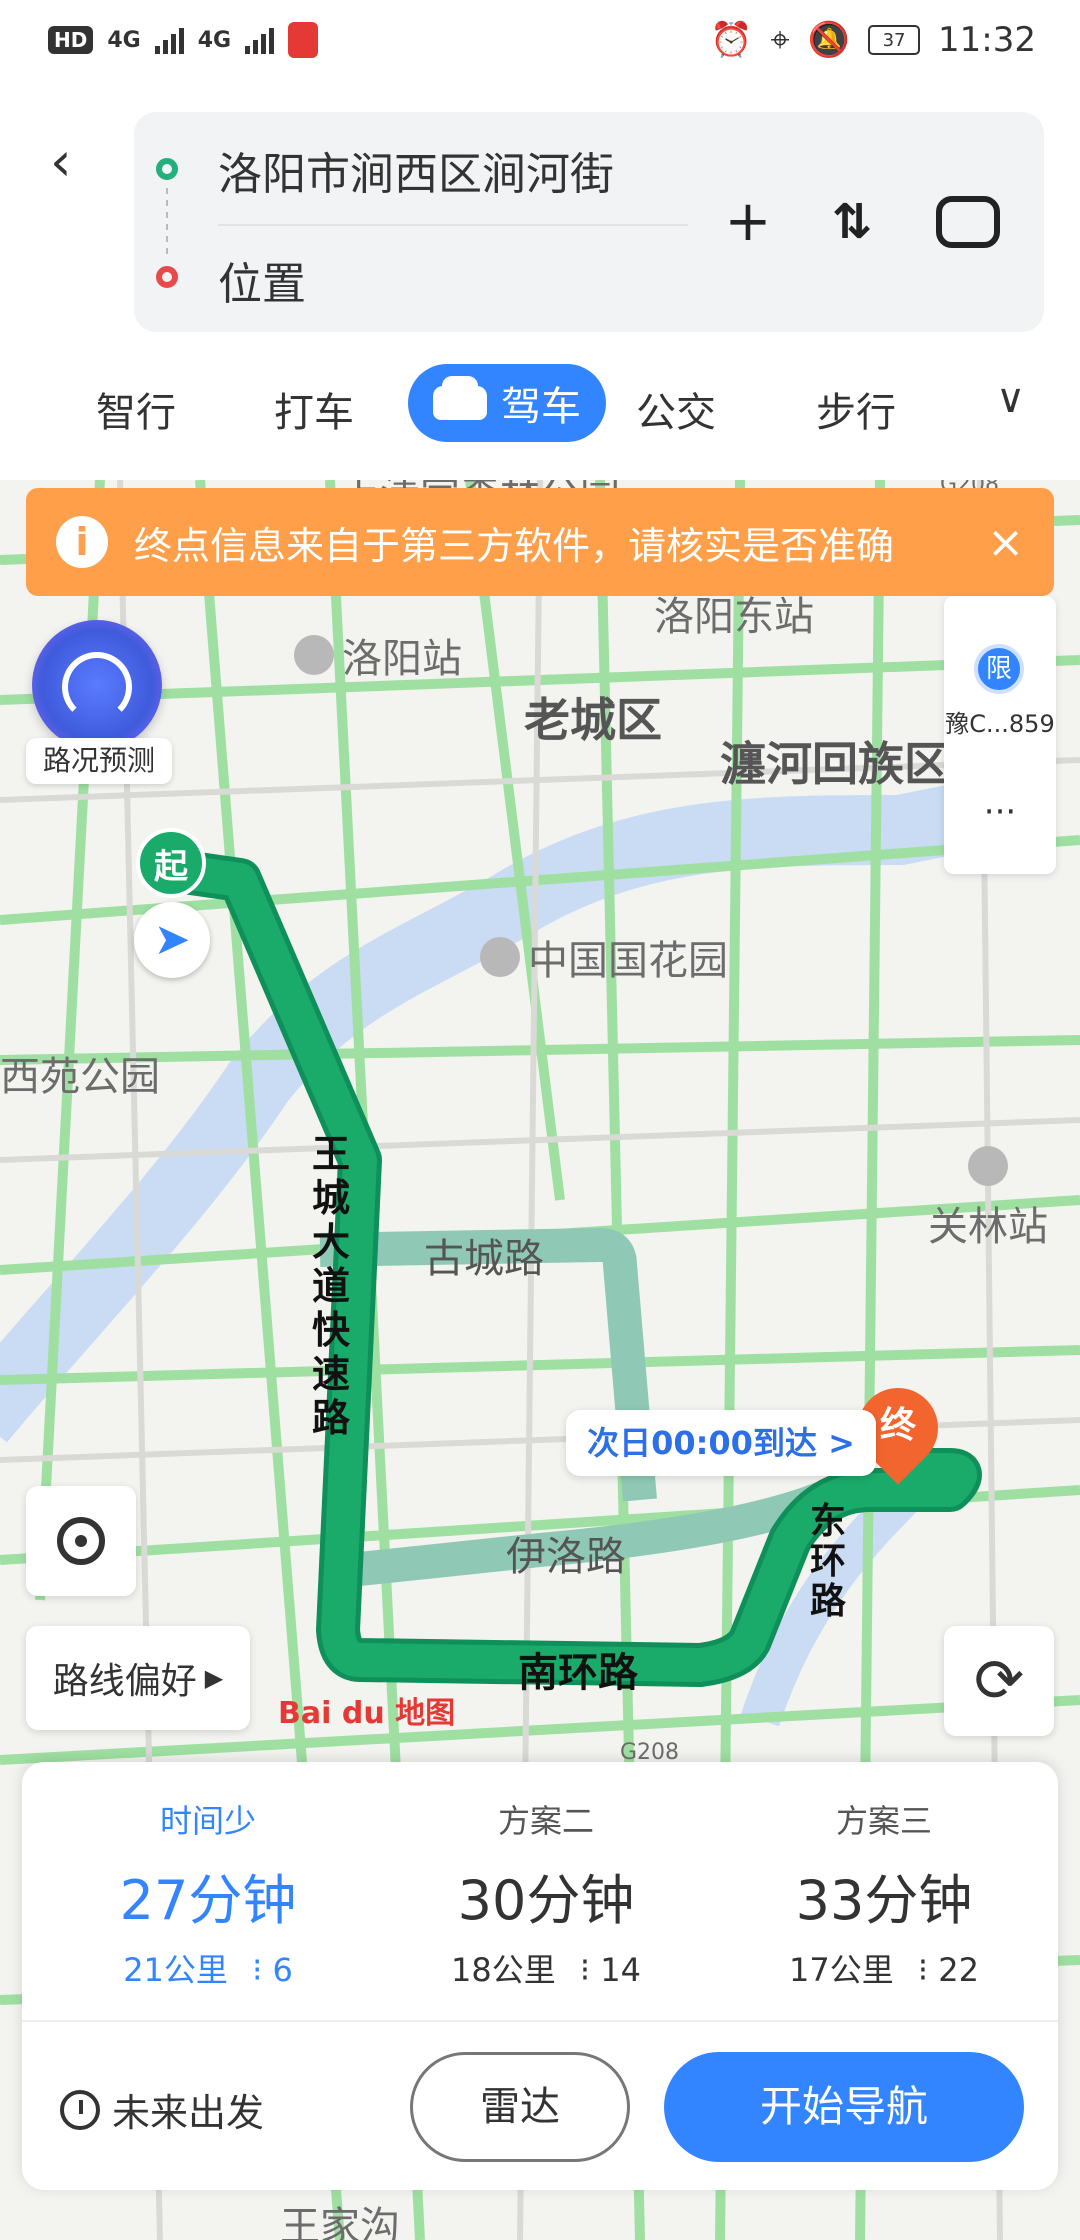 The height and width of the screenshot is (2240, 1080). What do you see at coordinates (1000, 721) in the screenshot?
I see `plate-number: 豫C...859` at bounding box center [1000, 721].